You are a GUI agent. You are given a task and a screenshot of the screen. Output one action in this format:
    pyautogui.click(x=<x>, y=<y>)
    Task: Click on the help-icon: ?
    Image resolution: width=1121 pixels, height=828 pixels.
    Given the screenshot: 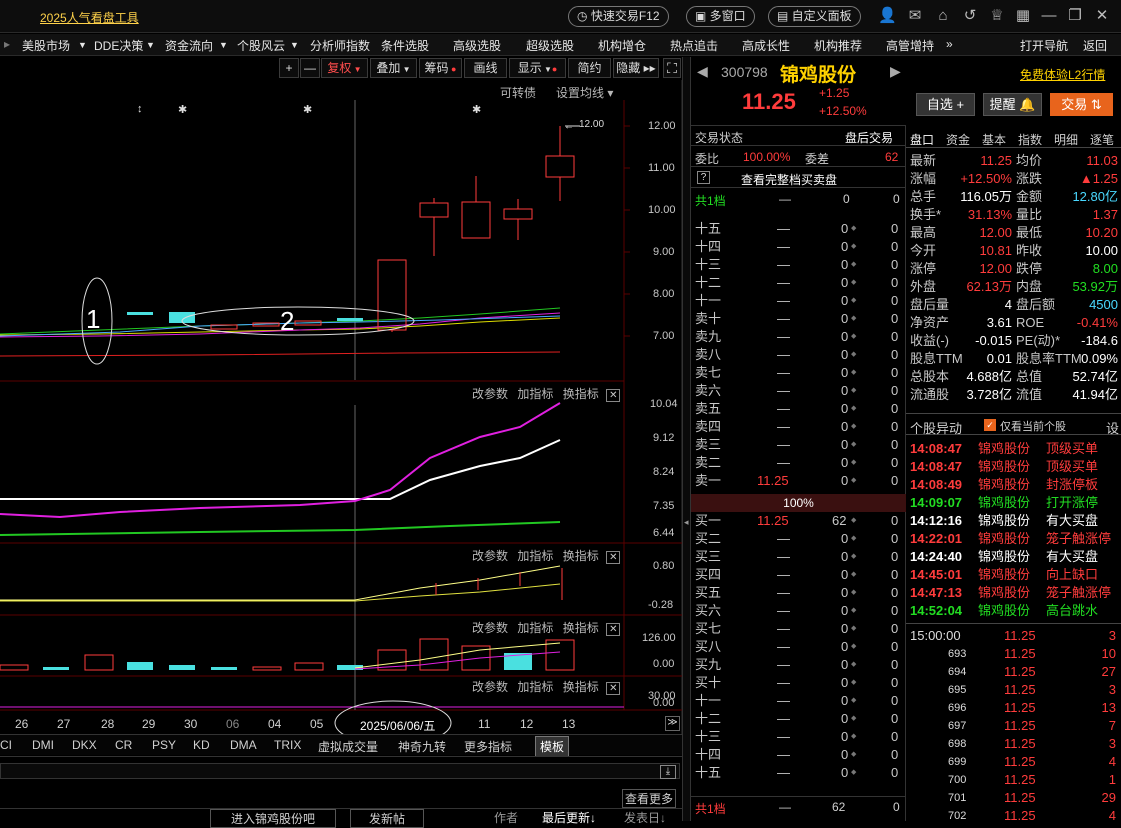 What is the action you would take?
    pyautogui.click(x=703, y=177)
    